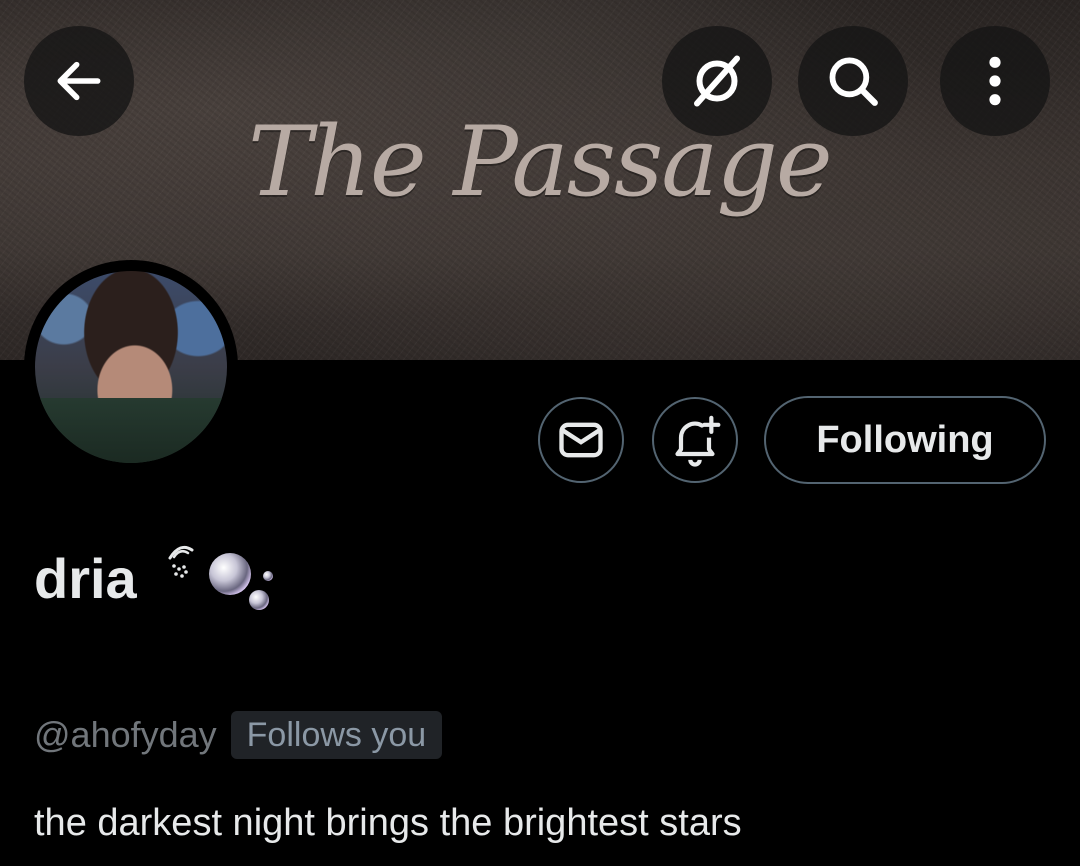  I want to click on notifications-button, so click(695, 440).